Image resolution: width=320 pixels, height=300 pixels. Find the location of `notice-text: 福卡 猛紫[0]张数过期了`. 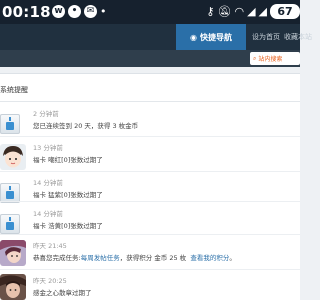

notice-text: 福卡 猛紫[0]张数过期了 is located at coordinates (68, 195).